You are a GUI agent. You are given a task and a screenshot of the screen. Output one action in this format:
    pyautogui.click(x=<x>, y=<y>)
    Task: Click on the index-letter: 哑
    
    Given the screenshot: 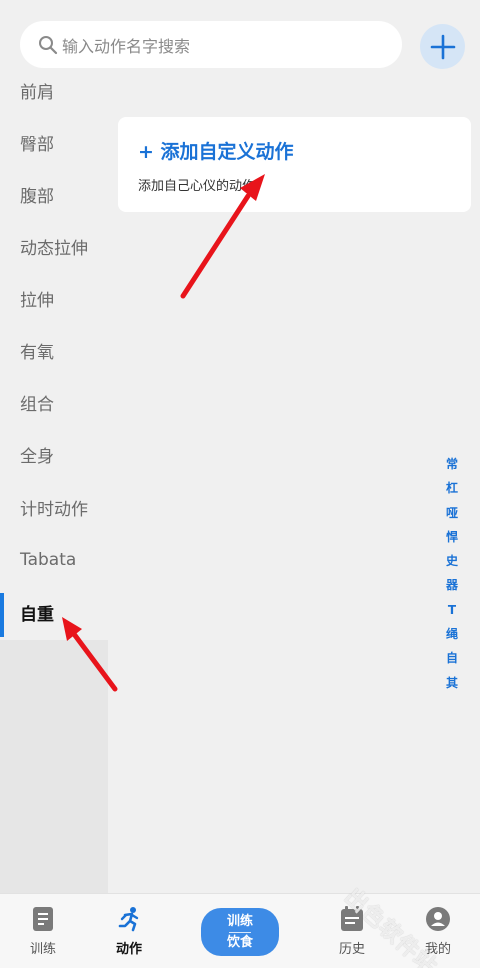 What is the action you would take?
    pyautogui.click(x=452, y=513)
    